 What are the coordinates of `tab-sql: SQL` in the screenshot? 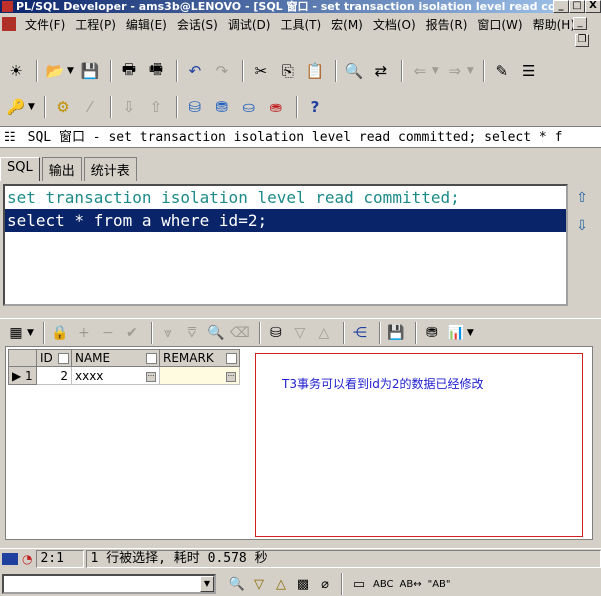 It's located at (20, 169).